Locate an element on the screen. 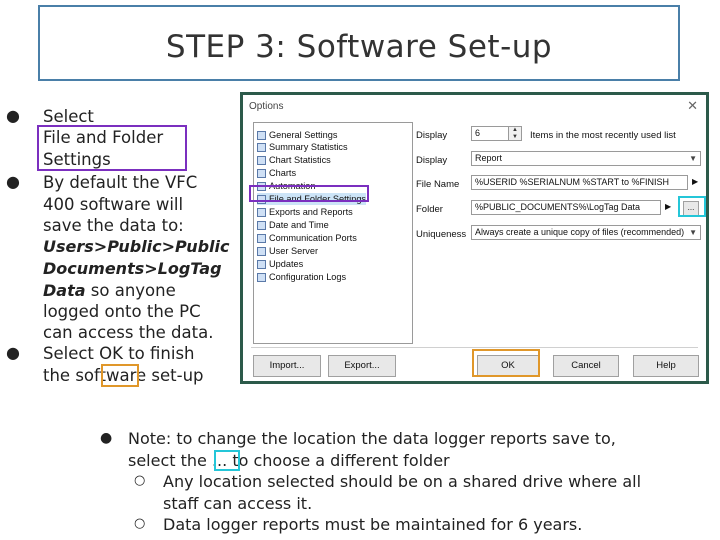  filename-input: %USERID %SERIALNUM %START to %FINISH is located at coordinates (579, 182).